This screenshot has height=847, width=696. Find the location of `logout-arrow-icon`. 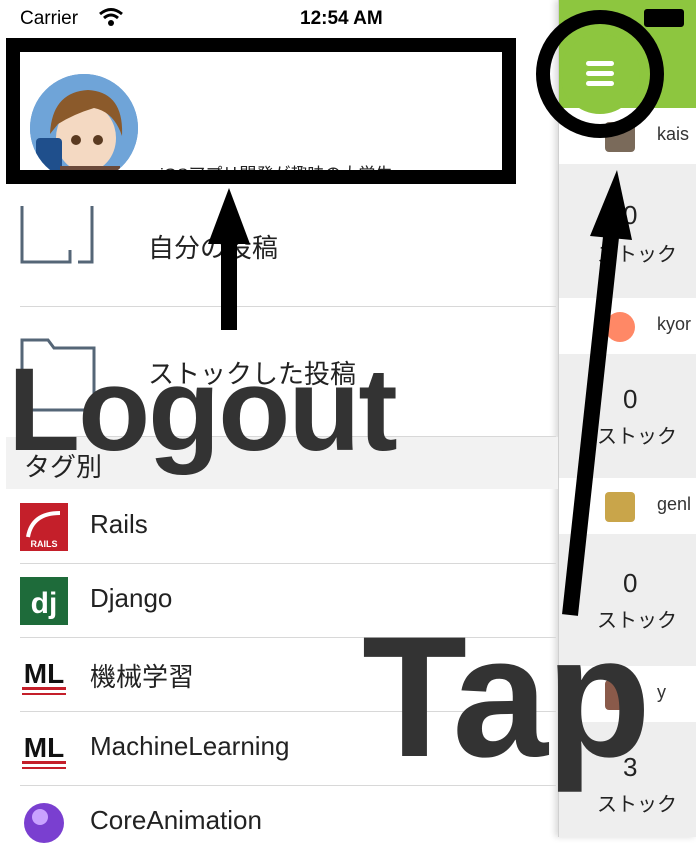

logout-arrow-icon is located at coordinates (229, 259).